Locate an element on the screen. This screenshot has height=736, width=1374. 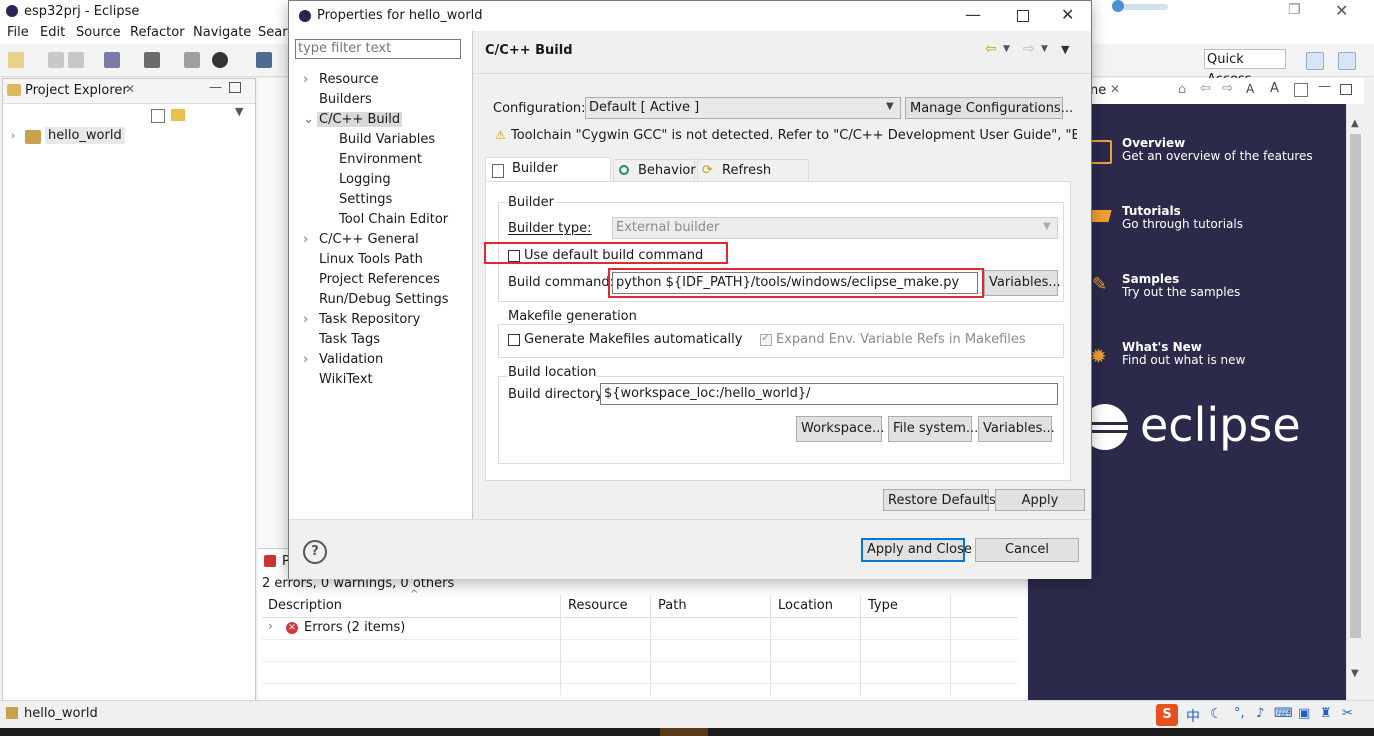
tree-item: Run/Debug Settings is located at coordinates (384, 299).